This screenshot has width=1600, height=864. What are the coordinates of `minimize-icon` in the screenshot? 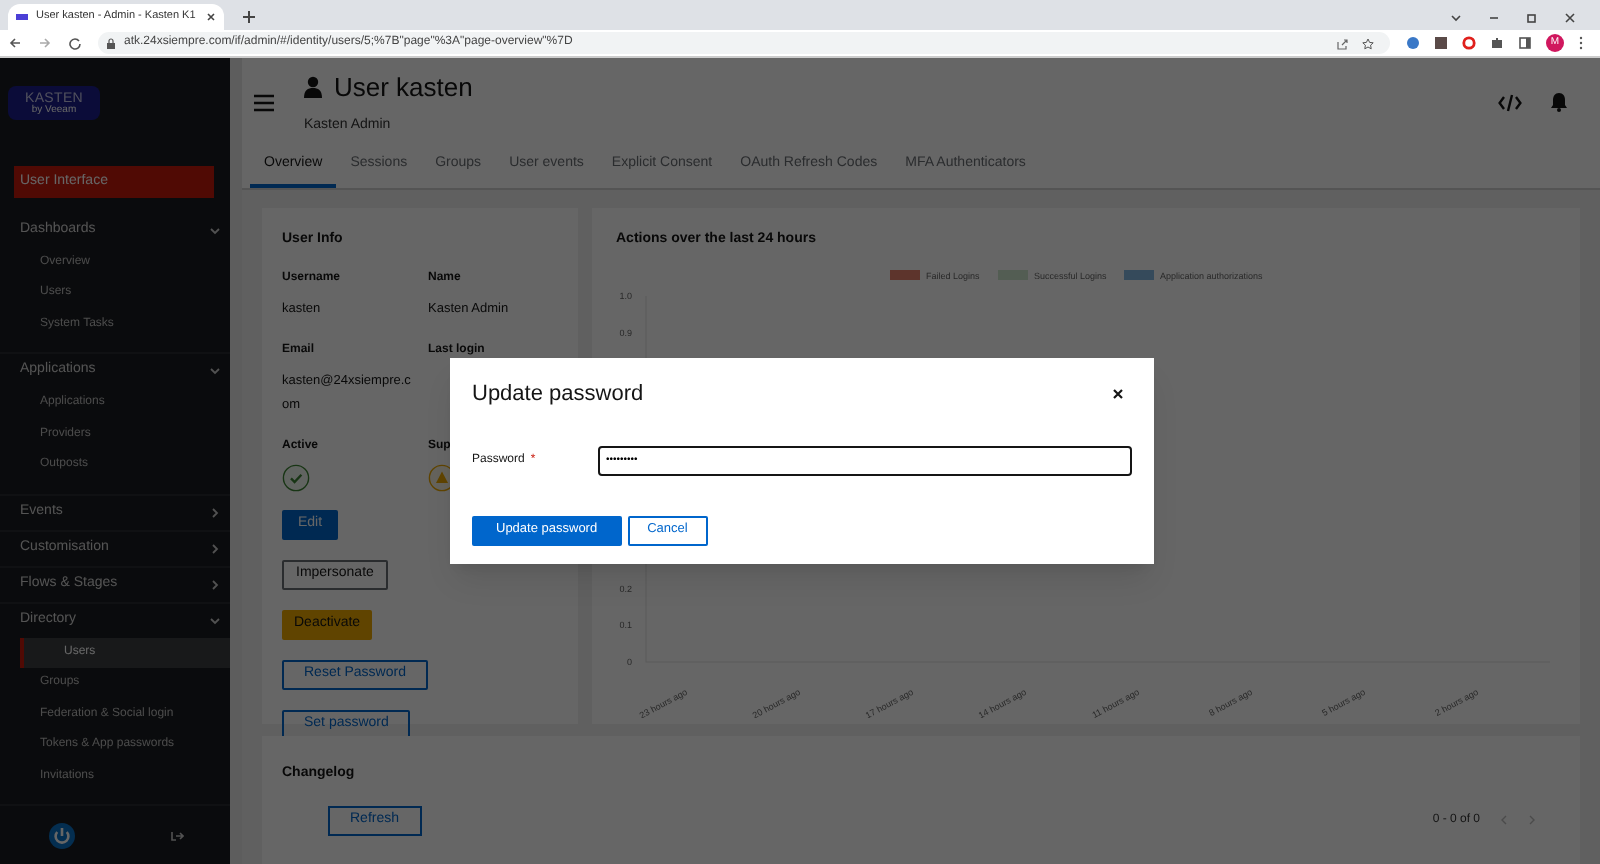 It's located at (1494, 18).